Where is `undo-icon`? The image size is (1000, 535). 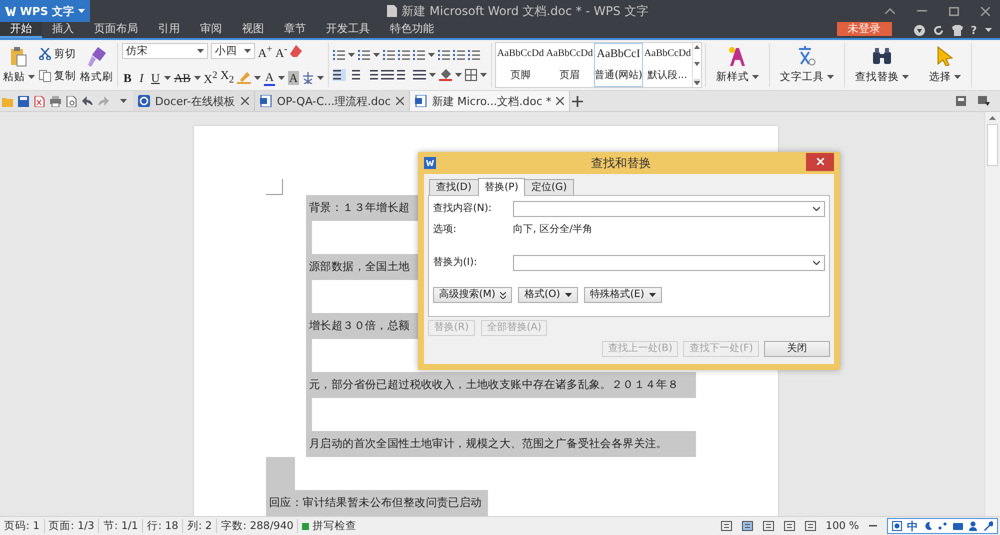 undo-icon is located at coordinates (87, 101).